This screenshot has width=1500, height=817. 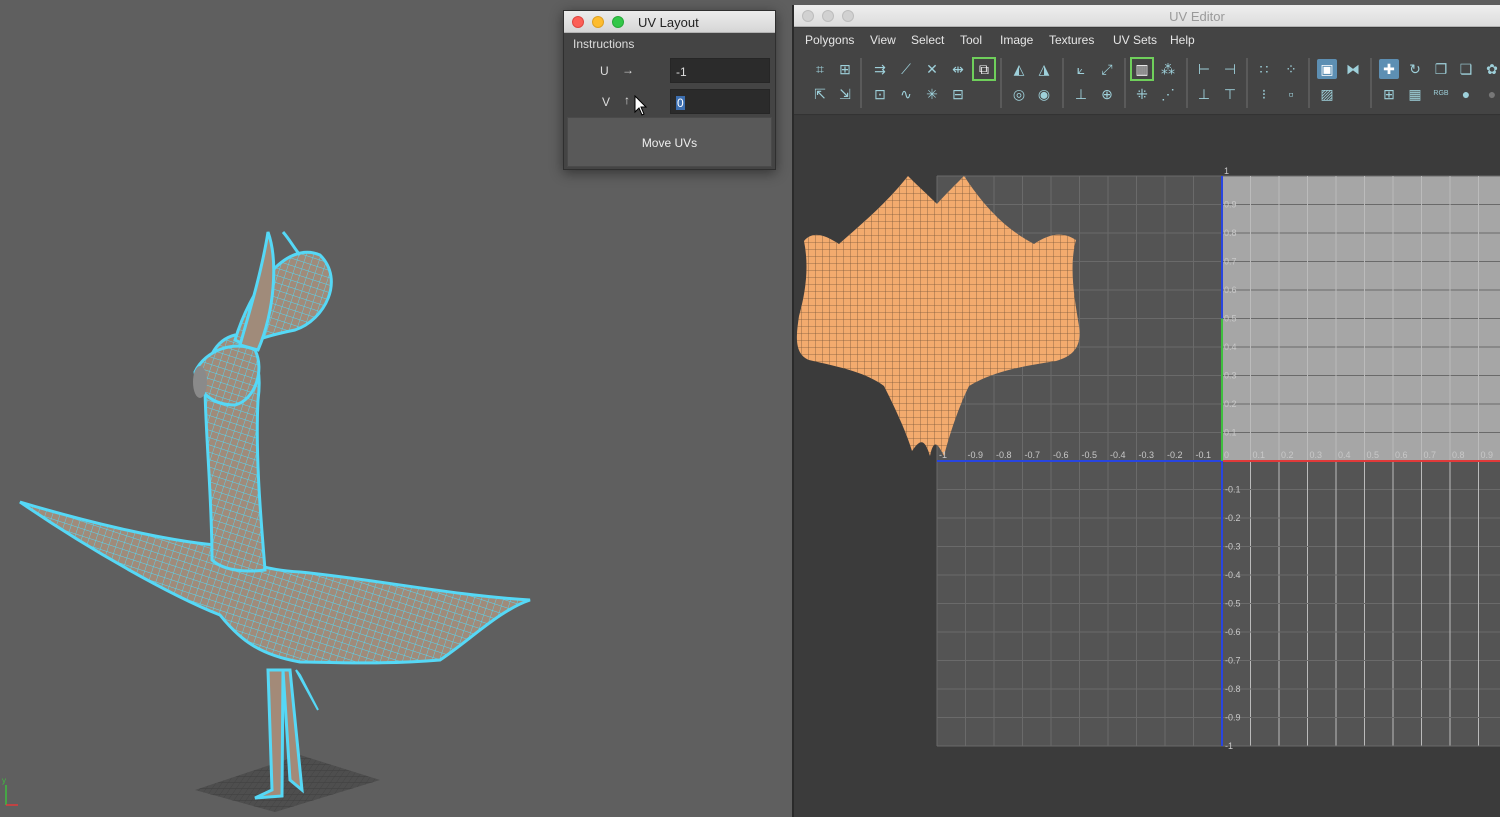 I want to click on layout-icon: ⊞, so click(x=845, y=69).